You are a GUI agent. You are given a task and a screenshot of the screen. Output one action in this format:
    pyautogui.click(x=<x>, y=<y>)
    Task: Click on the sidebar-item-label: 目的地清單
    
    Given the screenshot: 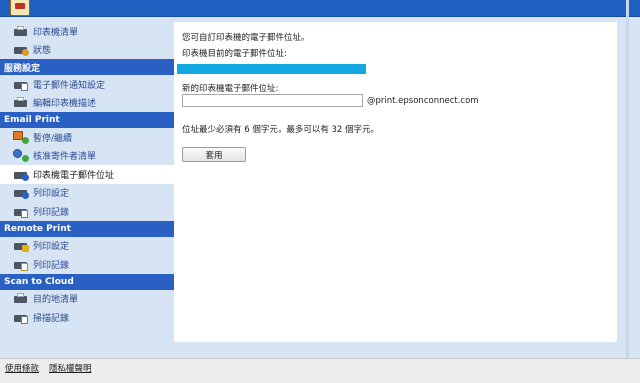 What is the action you would take?
    pyautogui.click(x=56, y=300)
    